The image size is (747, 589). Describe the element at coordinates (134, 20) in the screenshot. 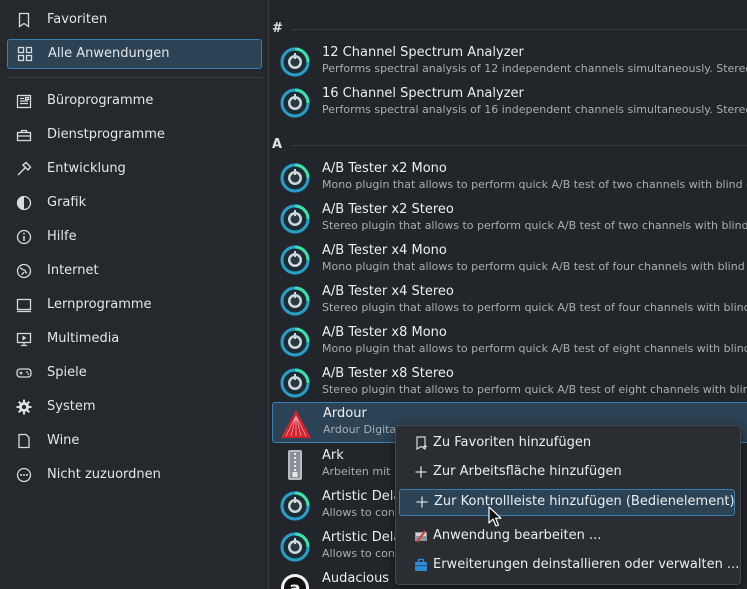

I see `sidebar-item-favorites: Favoriten` at that location.